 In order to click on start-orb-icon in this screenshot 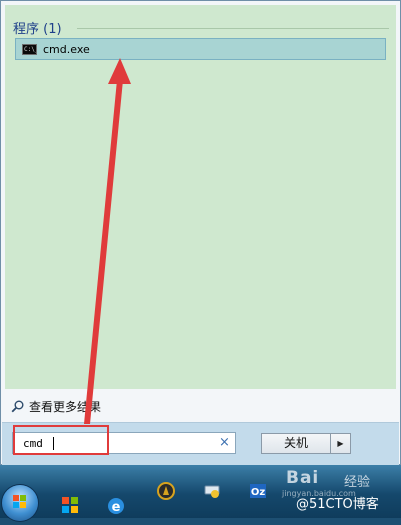, I will do `click(20, 503)`.